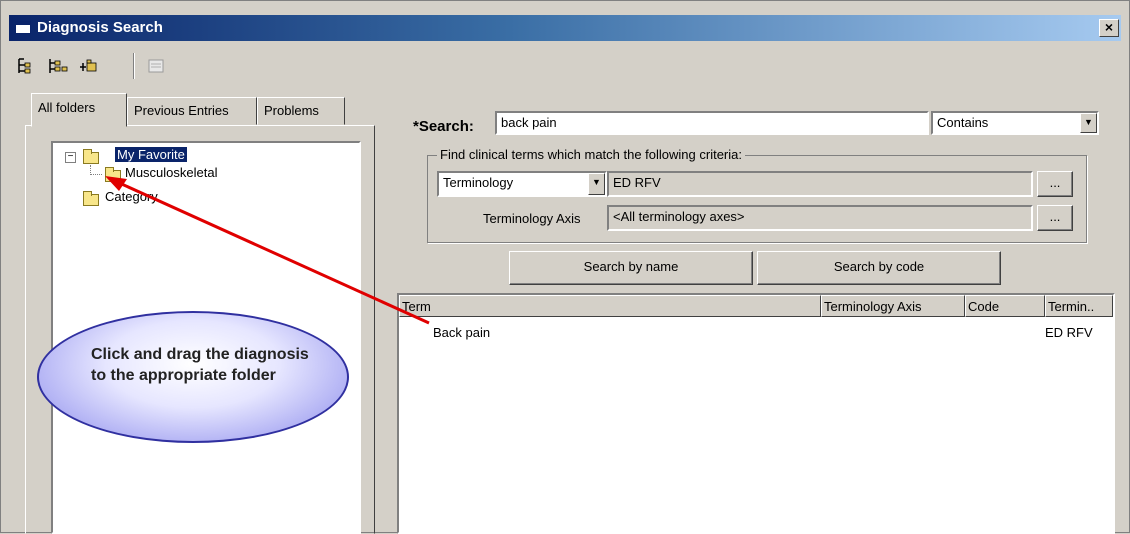 The image size is (1130, 534). Describe the element at coordinates (893, 306) in the screenshot. I see `column-header-terminology-axis: Terminology Axis` at that location.